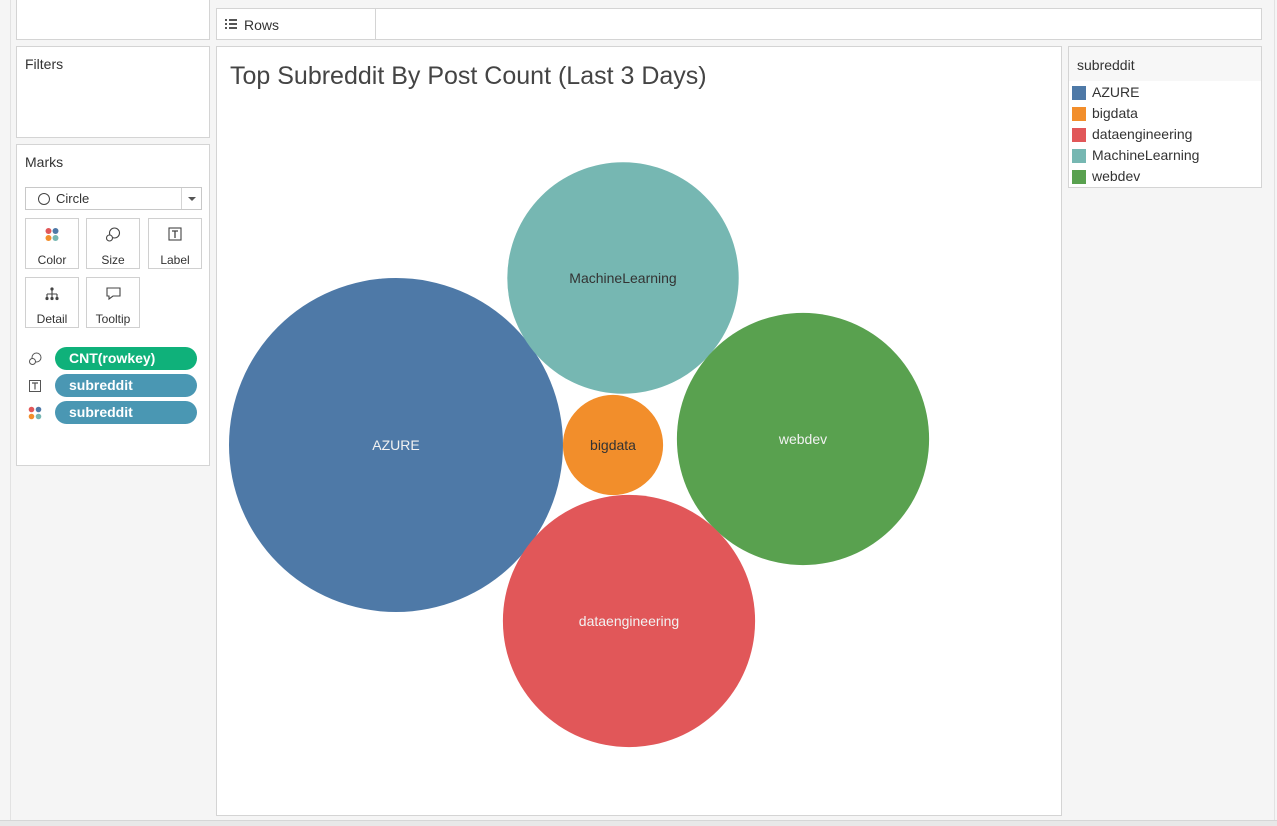  What do you see at coordinates (231, 24) in the screenshot?
I see `rows-list-icon` at bounding box center [231, 24].